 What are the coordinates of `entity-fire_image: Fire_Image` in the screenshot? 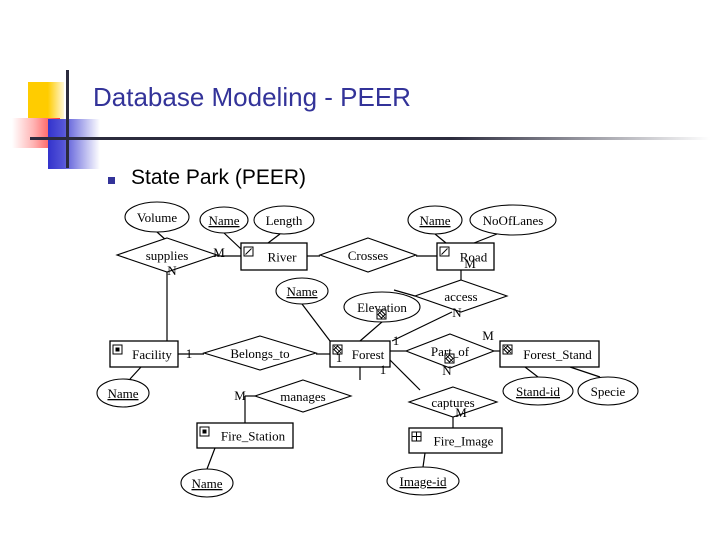 It's located at (455, 440).